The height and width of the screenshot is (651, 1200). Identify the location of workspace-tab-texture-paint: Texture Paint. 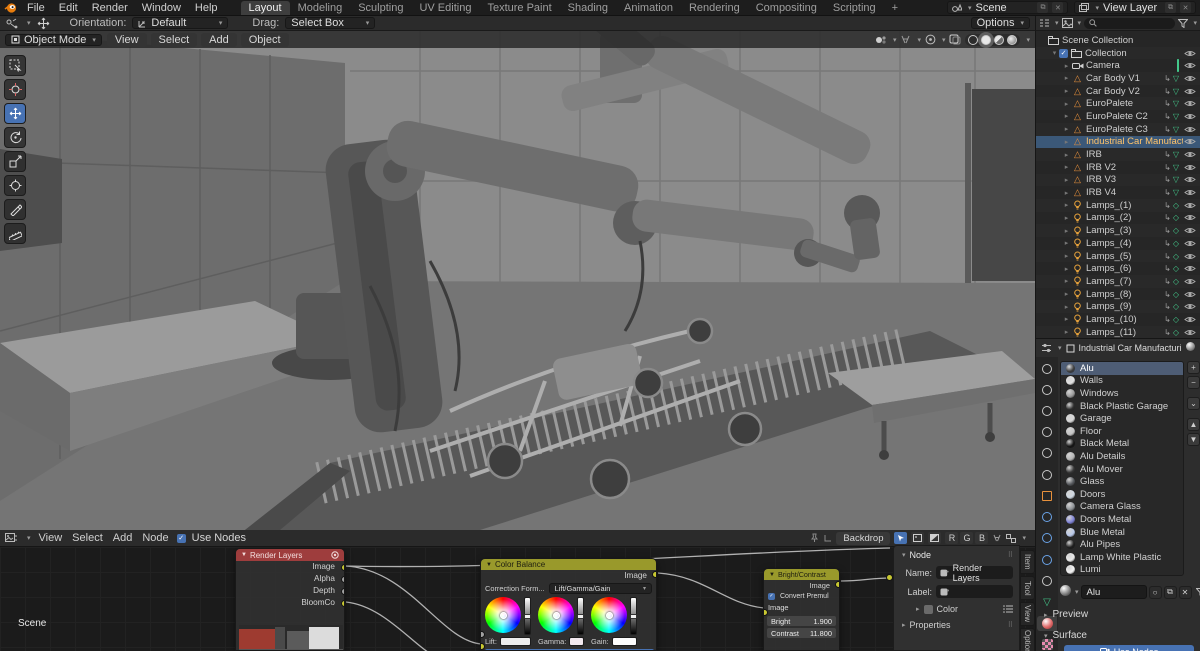
(519, 8).